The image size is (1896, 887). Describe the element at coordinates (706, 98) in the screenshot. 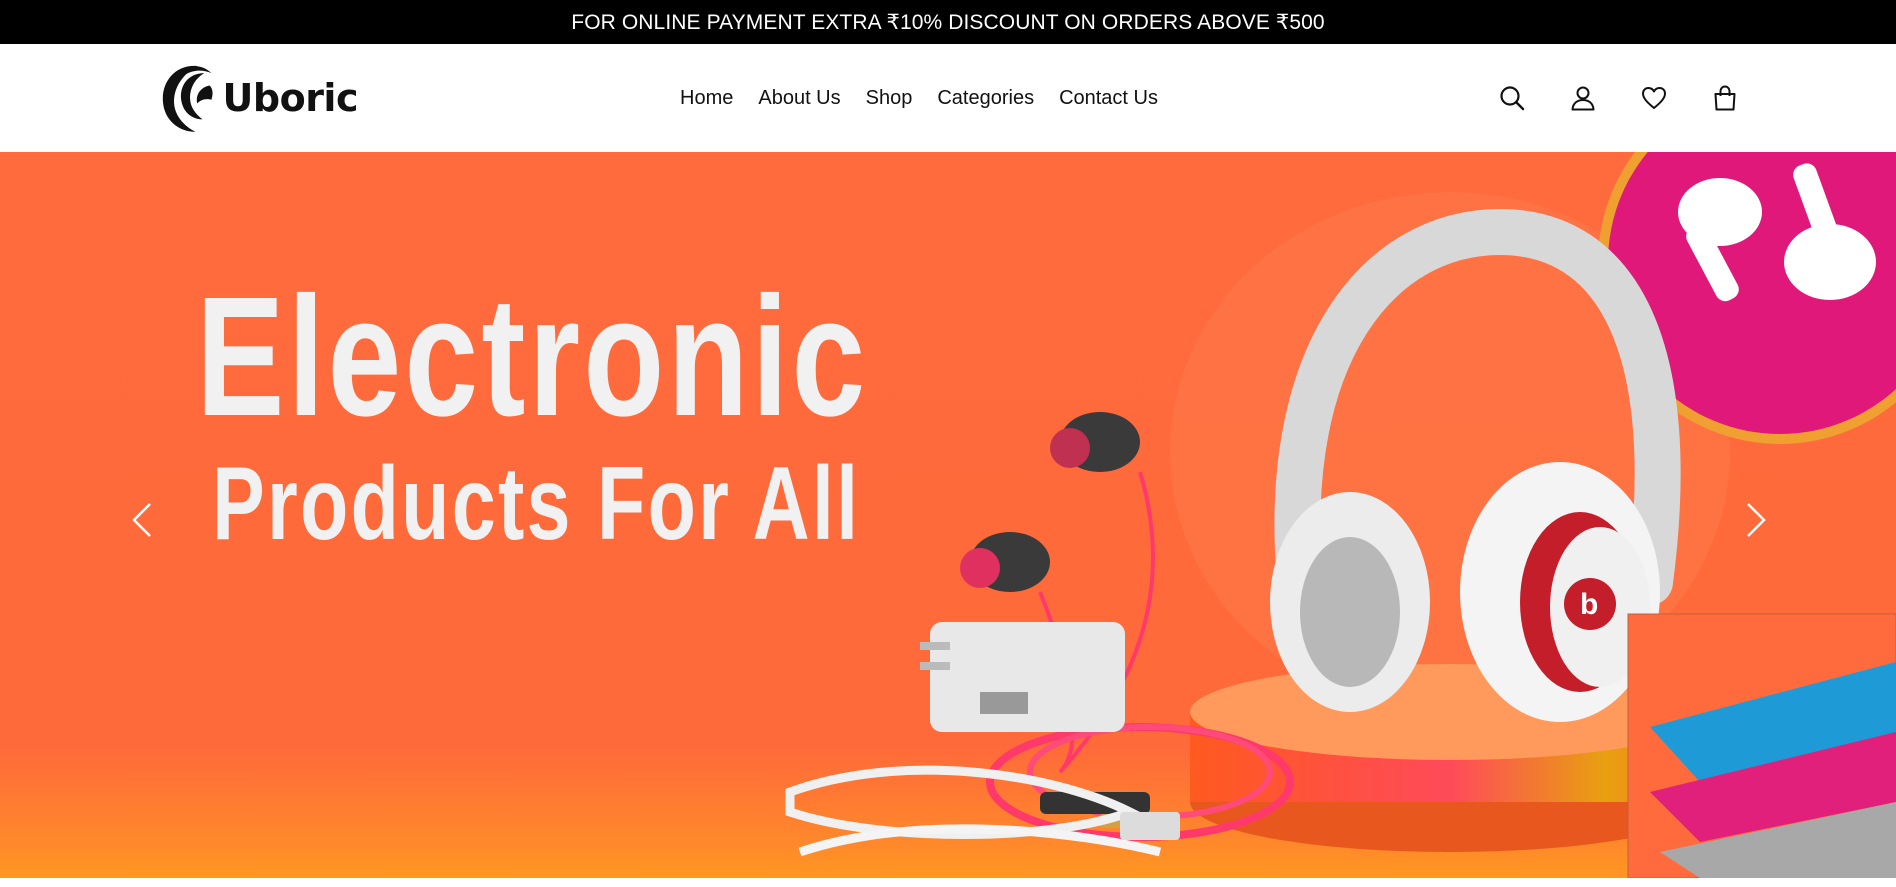

I see `nav-home: Home` at that location.